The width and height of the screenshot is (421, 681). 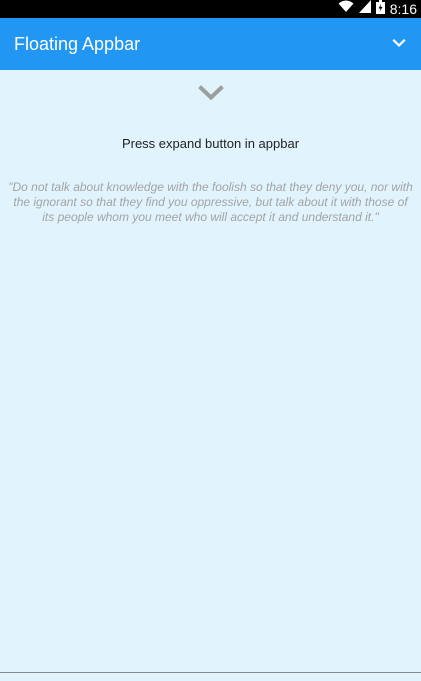 I want to click on signal-icon, so click(x=364, y=9).